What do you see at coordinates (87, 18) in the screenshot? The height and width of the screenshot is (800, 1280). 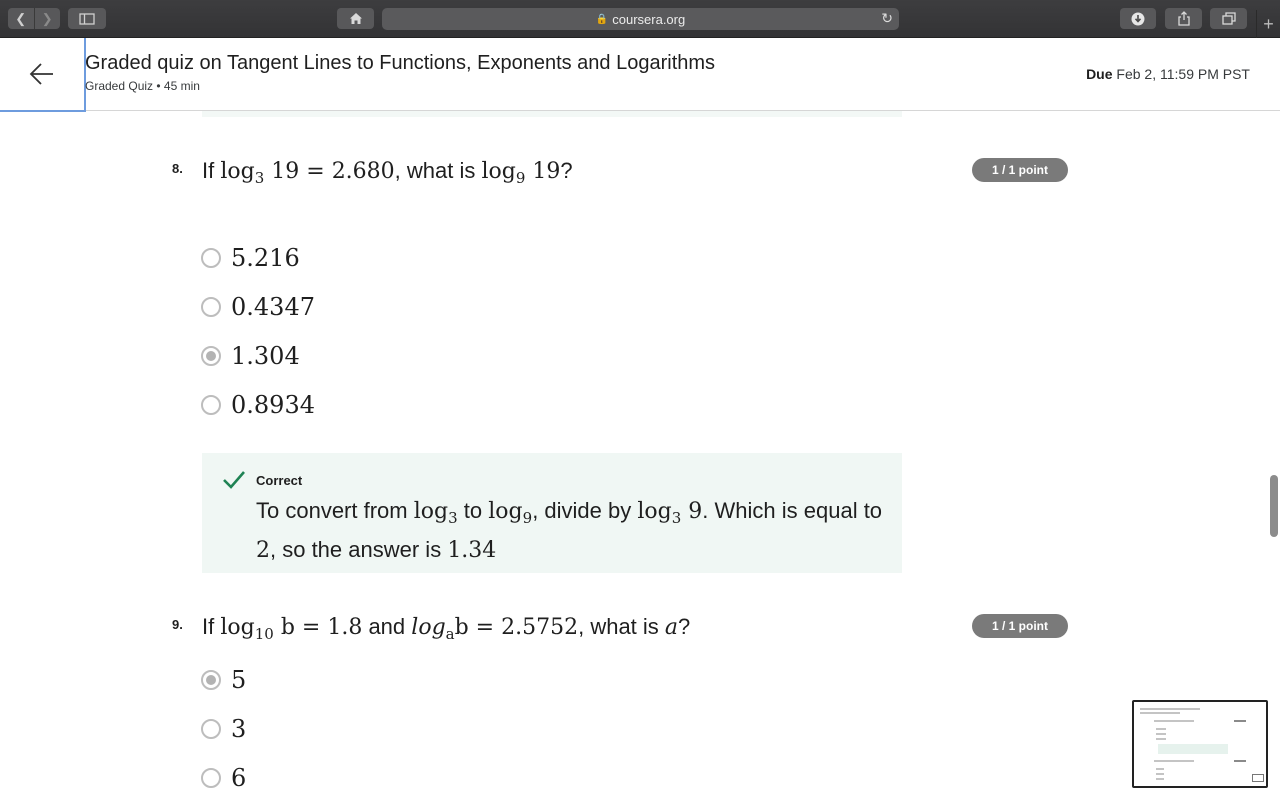 I see `sidebar-toggle-icon` at bounding box center [87, 18].